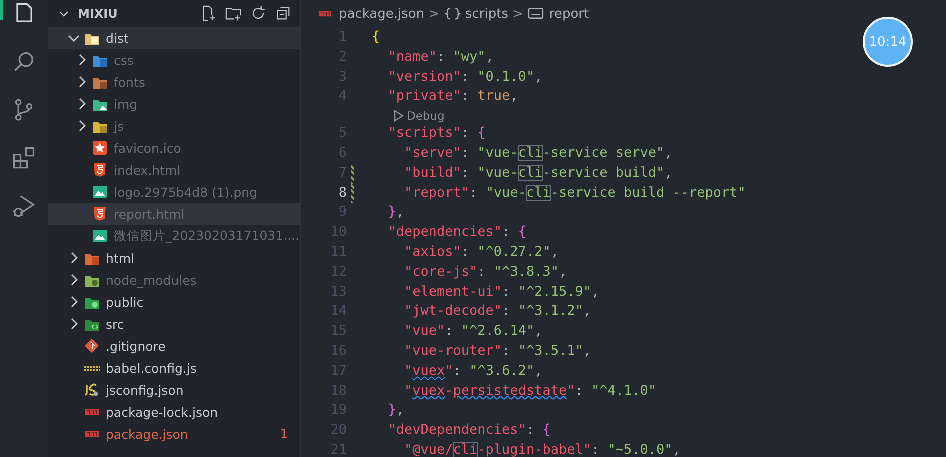 This screenshot has width=946, height=457. What do you see at coordinates (569, 14) in the screenshot?
I see `breadcrumb-item: report` at bounding box center [569, 14].